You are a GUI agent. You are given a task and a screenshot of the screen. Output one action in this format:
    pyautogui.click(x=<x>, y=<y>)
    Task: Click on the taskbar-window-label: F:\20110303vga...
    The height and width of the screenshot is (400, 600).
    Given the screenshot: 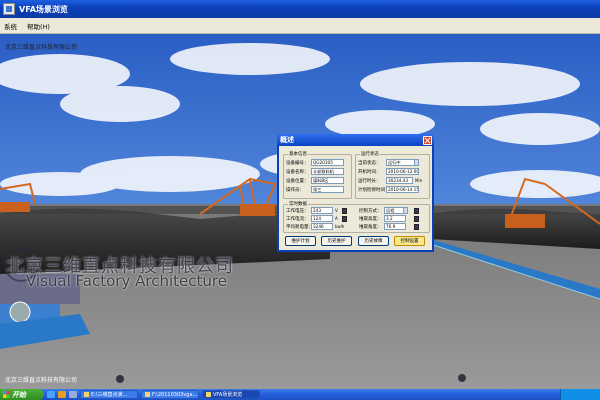 What is the action you would take?
    pyautogui.click(x=175, y=394)
    